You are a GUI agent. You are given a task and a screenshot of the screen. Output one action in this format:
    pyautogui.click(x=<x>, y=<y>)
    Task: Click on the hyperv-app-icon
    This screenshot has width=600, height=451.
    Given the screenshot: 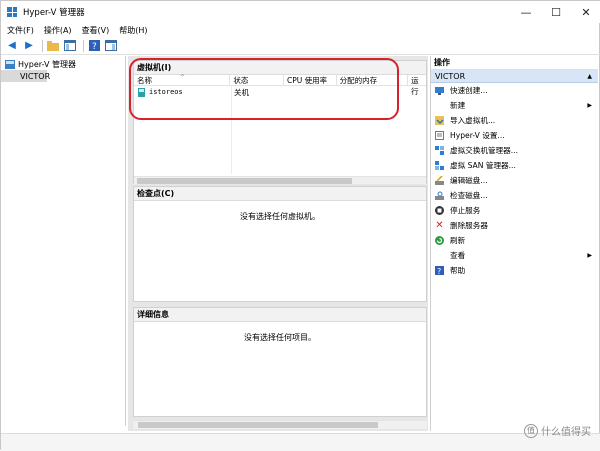 What is the action you would take?
    pyautogui.click(x=12, y=12)
    